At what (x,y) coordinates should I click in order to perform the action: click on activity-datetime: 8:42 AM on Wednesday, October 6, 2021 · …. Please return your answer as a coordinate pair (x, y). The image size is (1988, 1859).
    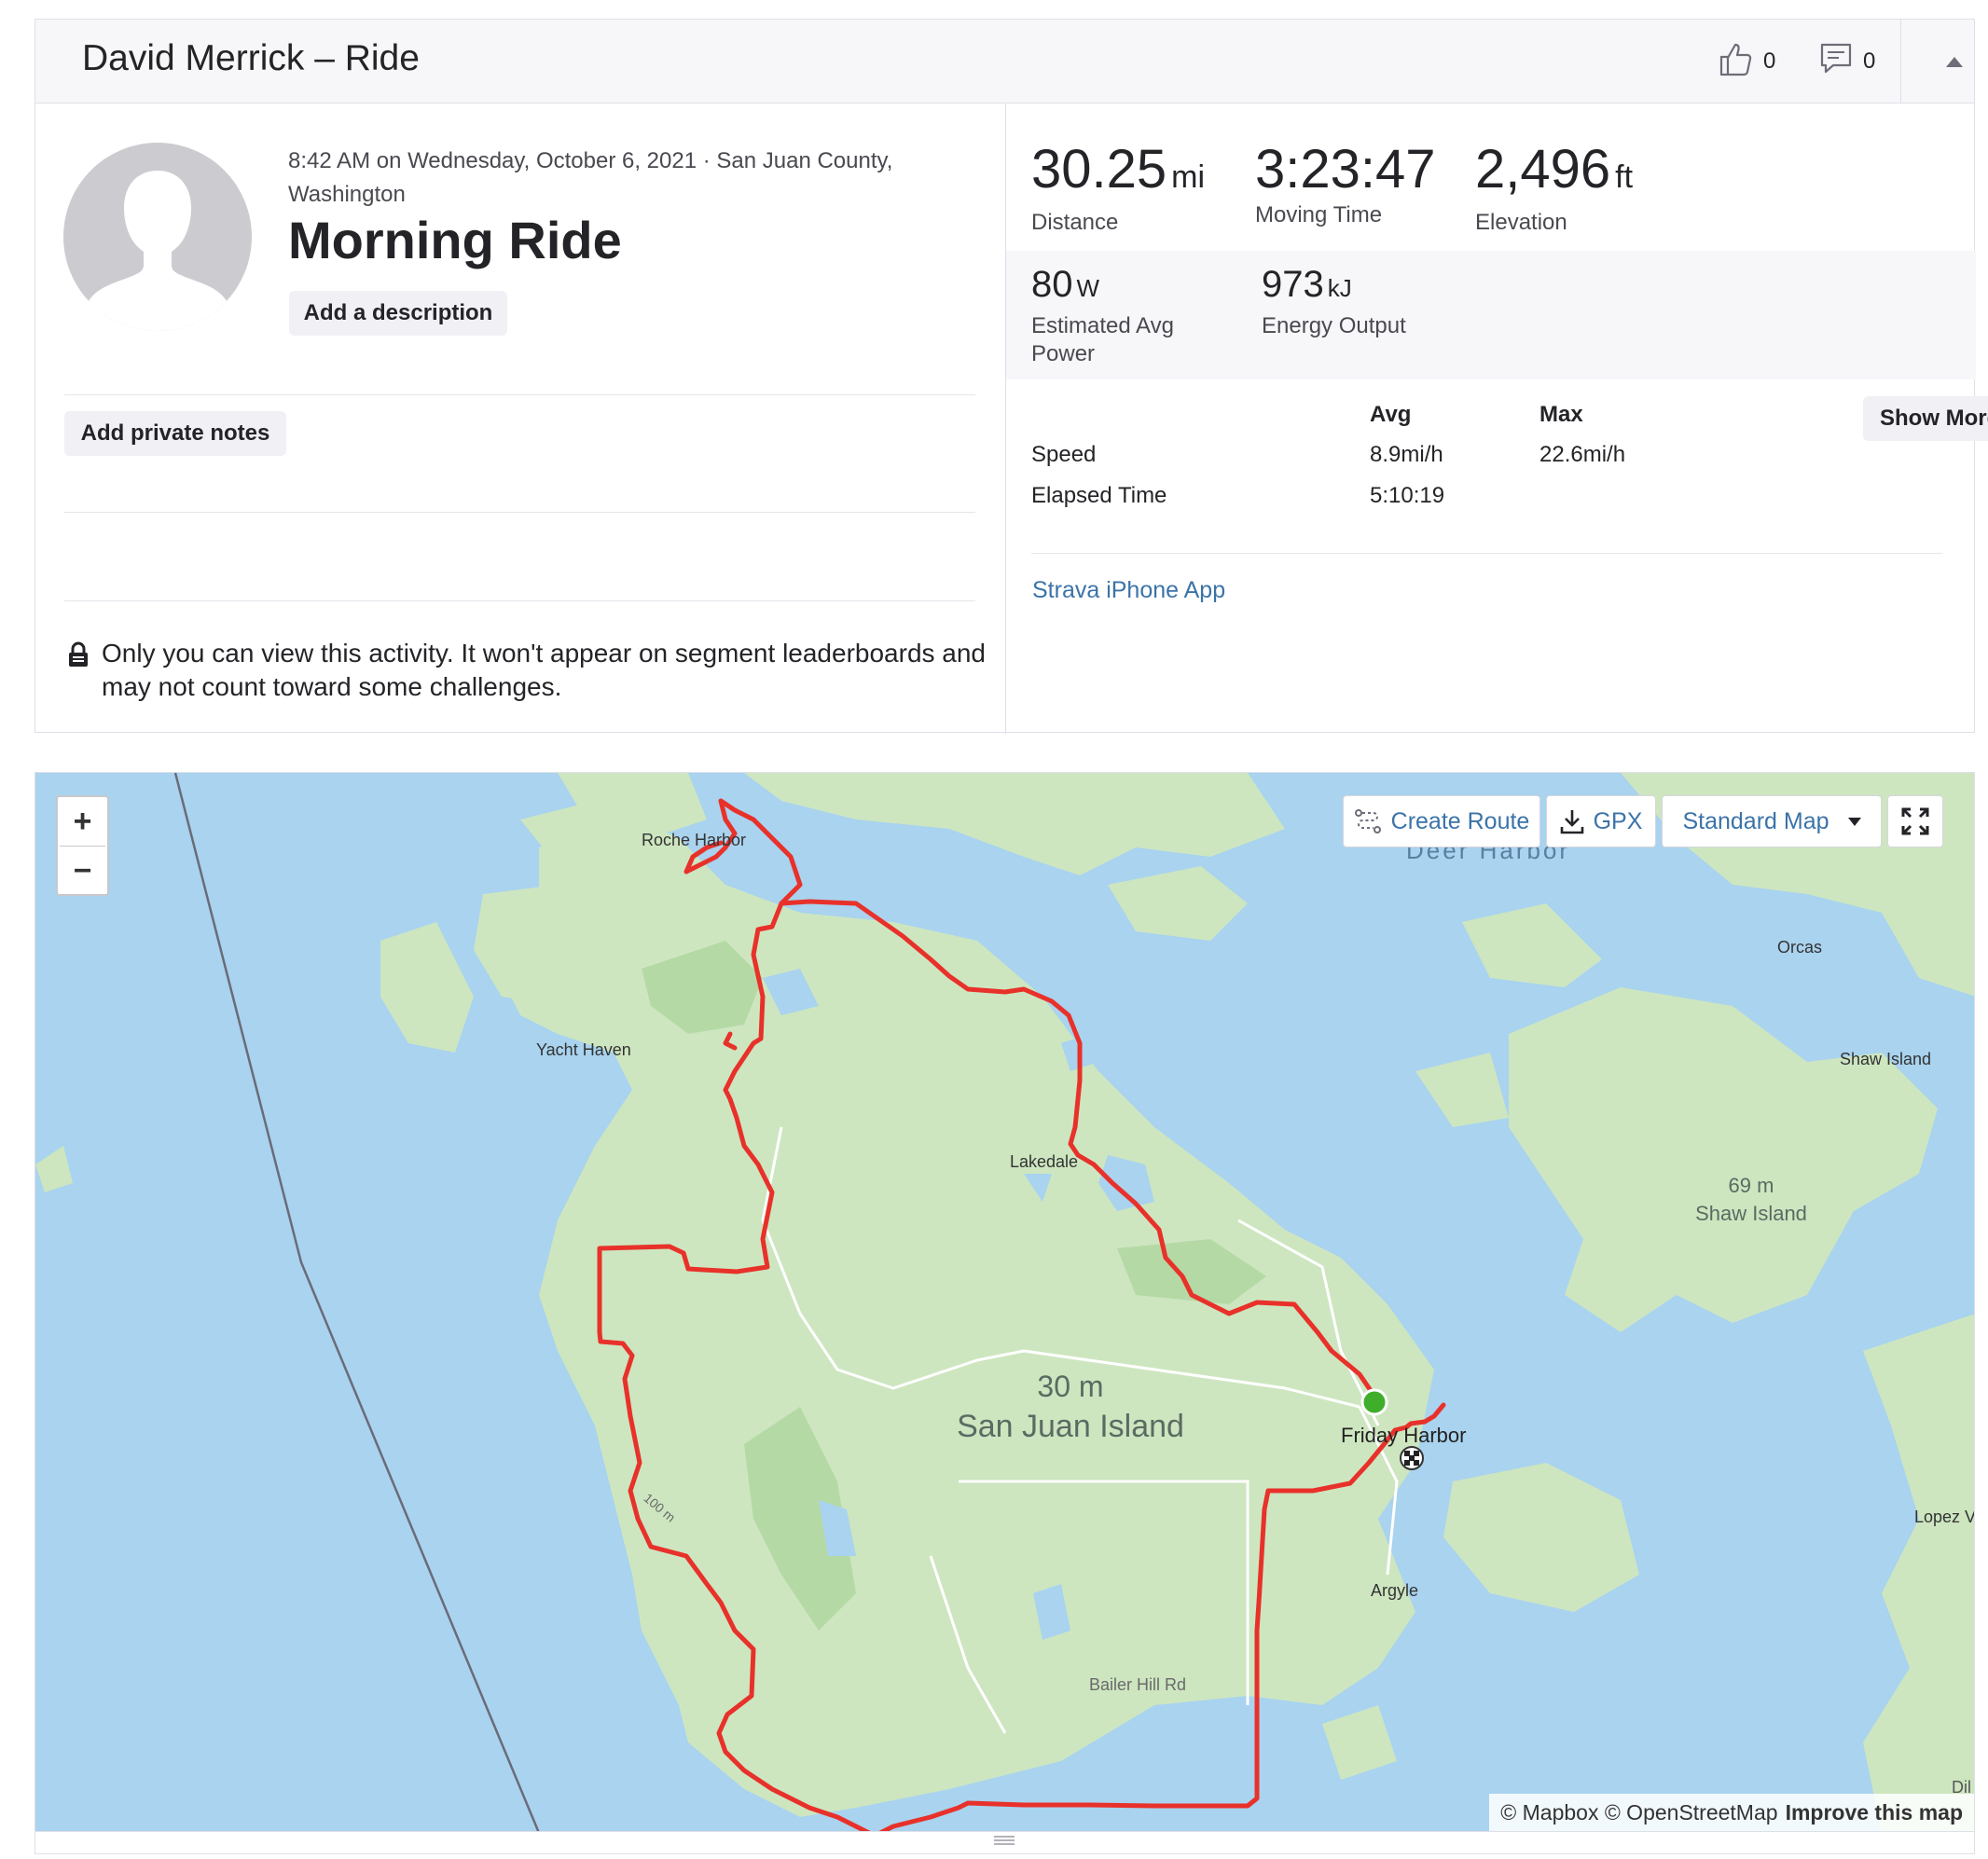
    Looking at the image, I should click on (590, 177).